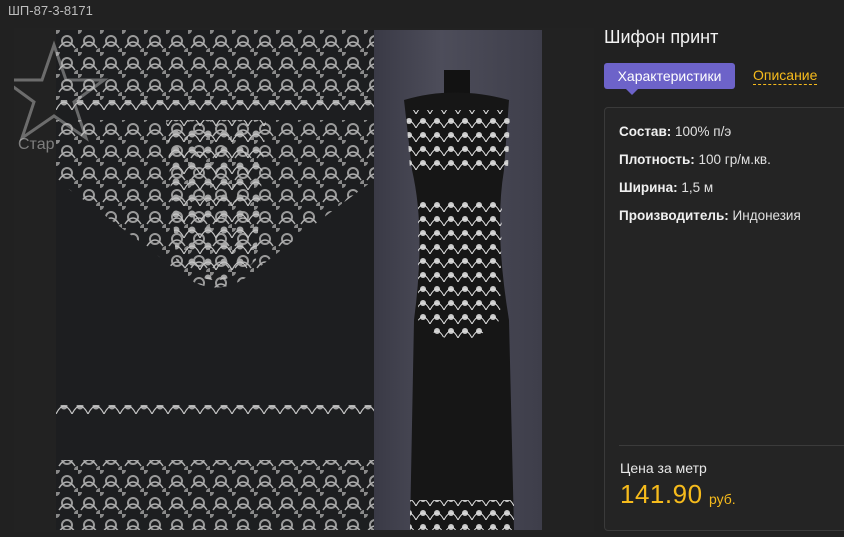  What do you see at coordinates (669, 79) in the screenshot?
I see `tab-characteristics: Характеристики` at bounding box center [669, 79].